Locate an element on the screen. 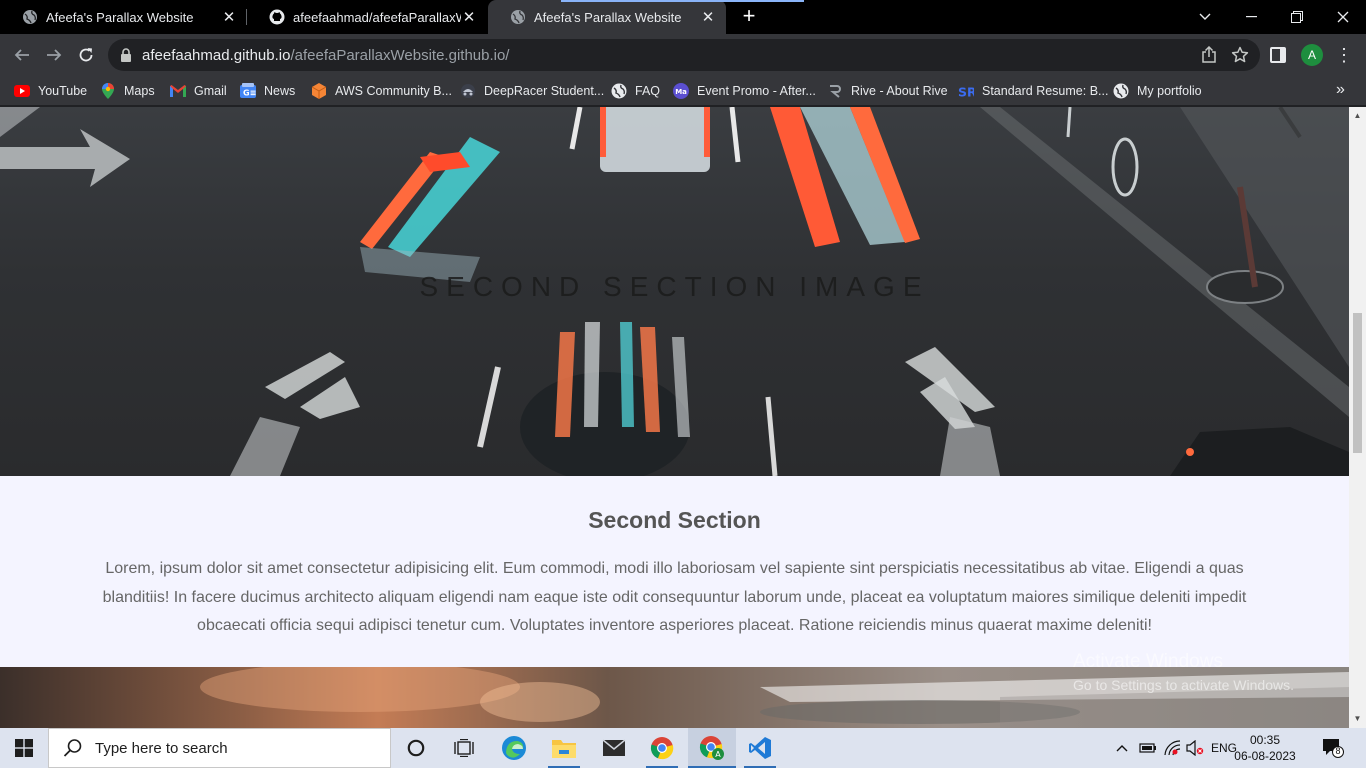  svg-text: Ma is located at coordinates (681, 92).